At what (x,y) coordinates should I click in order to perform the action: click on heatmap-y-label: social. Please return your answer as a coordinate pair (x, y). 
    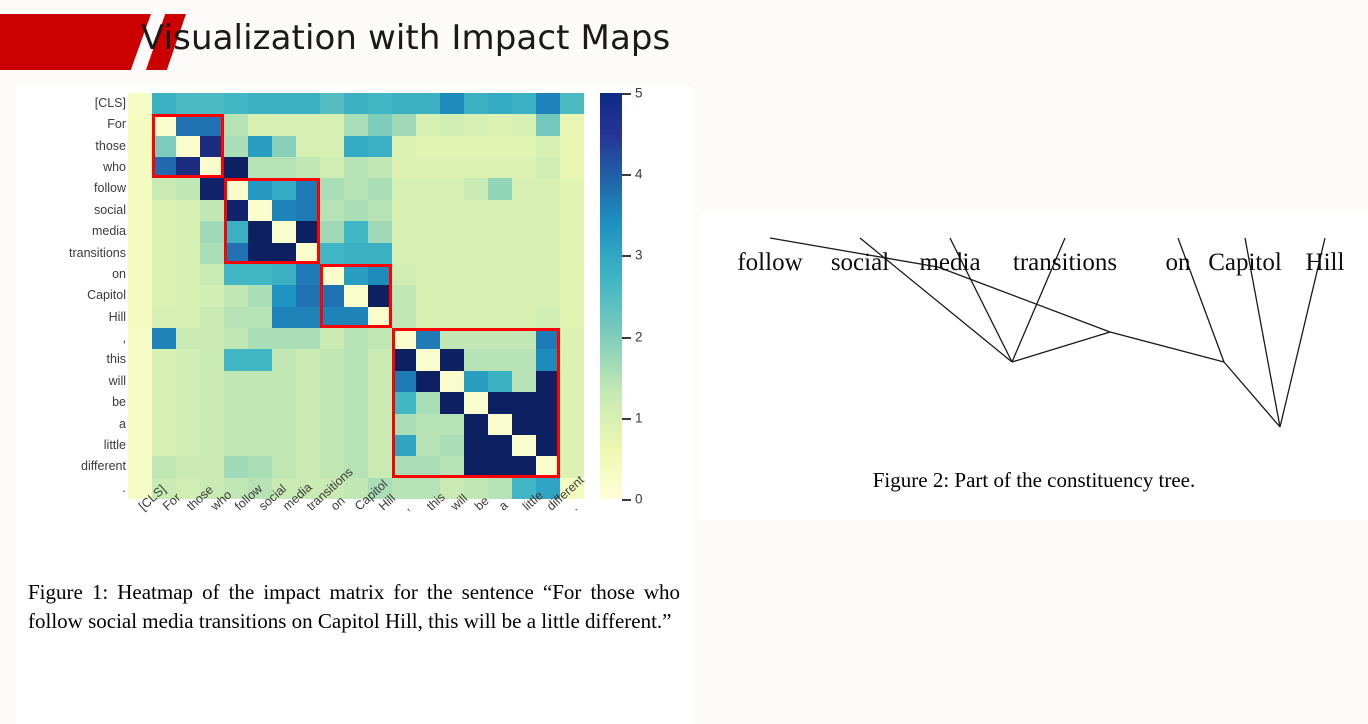
    Looking at the image, I should click on (110, 209).